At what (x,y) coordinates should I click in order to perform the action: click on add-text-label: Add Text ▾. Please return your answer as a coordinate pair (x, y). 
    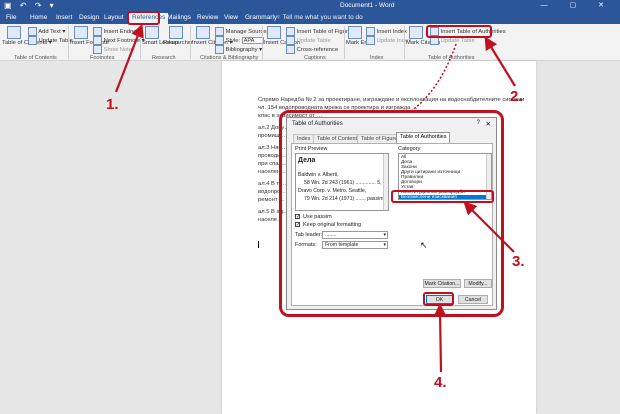
    Looking at the image, I should click on (52, 32).